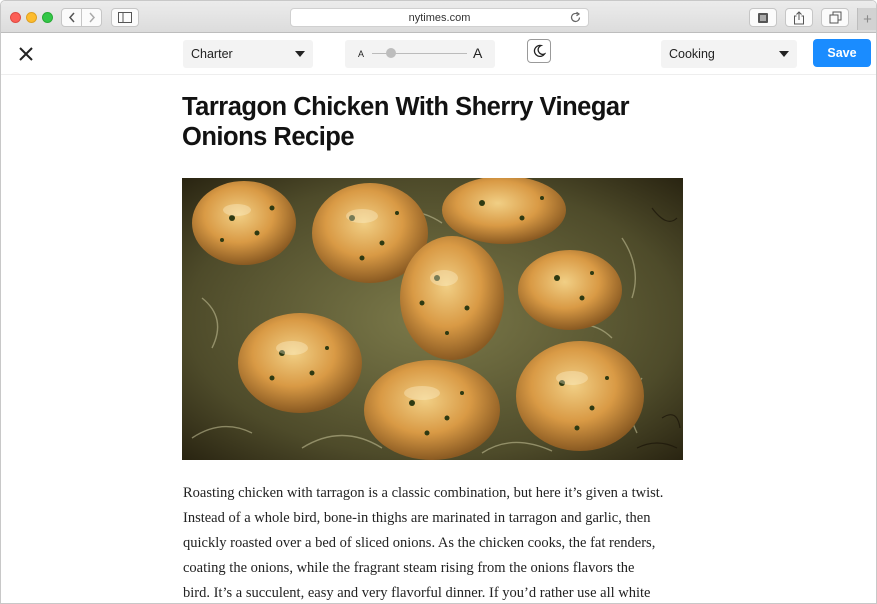 The height and width of the screenshot is (604, 877). What do you see at coordinates (575, 17) in the screenshot?
I see `reload-icon` at bounding box center [575, 17].